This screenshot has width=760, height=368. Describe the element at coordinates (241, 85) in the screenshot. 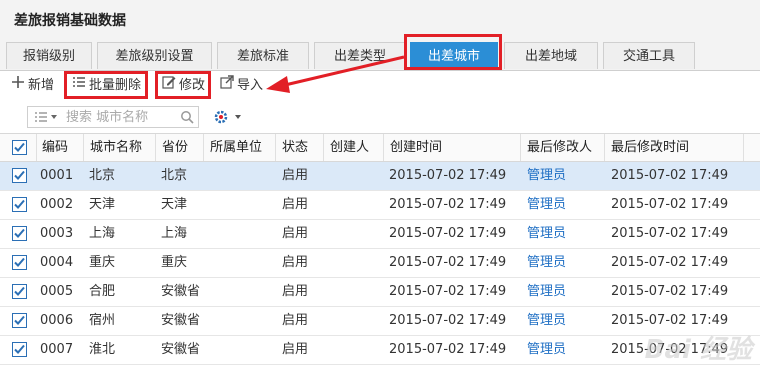

I see `import-button: 导入` at that location.